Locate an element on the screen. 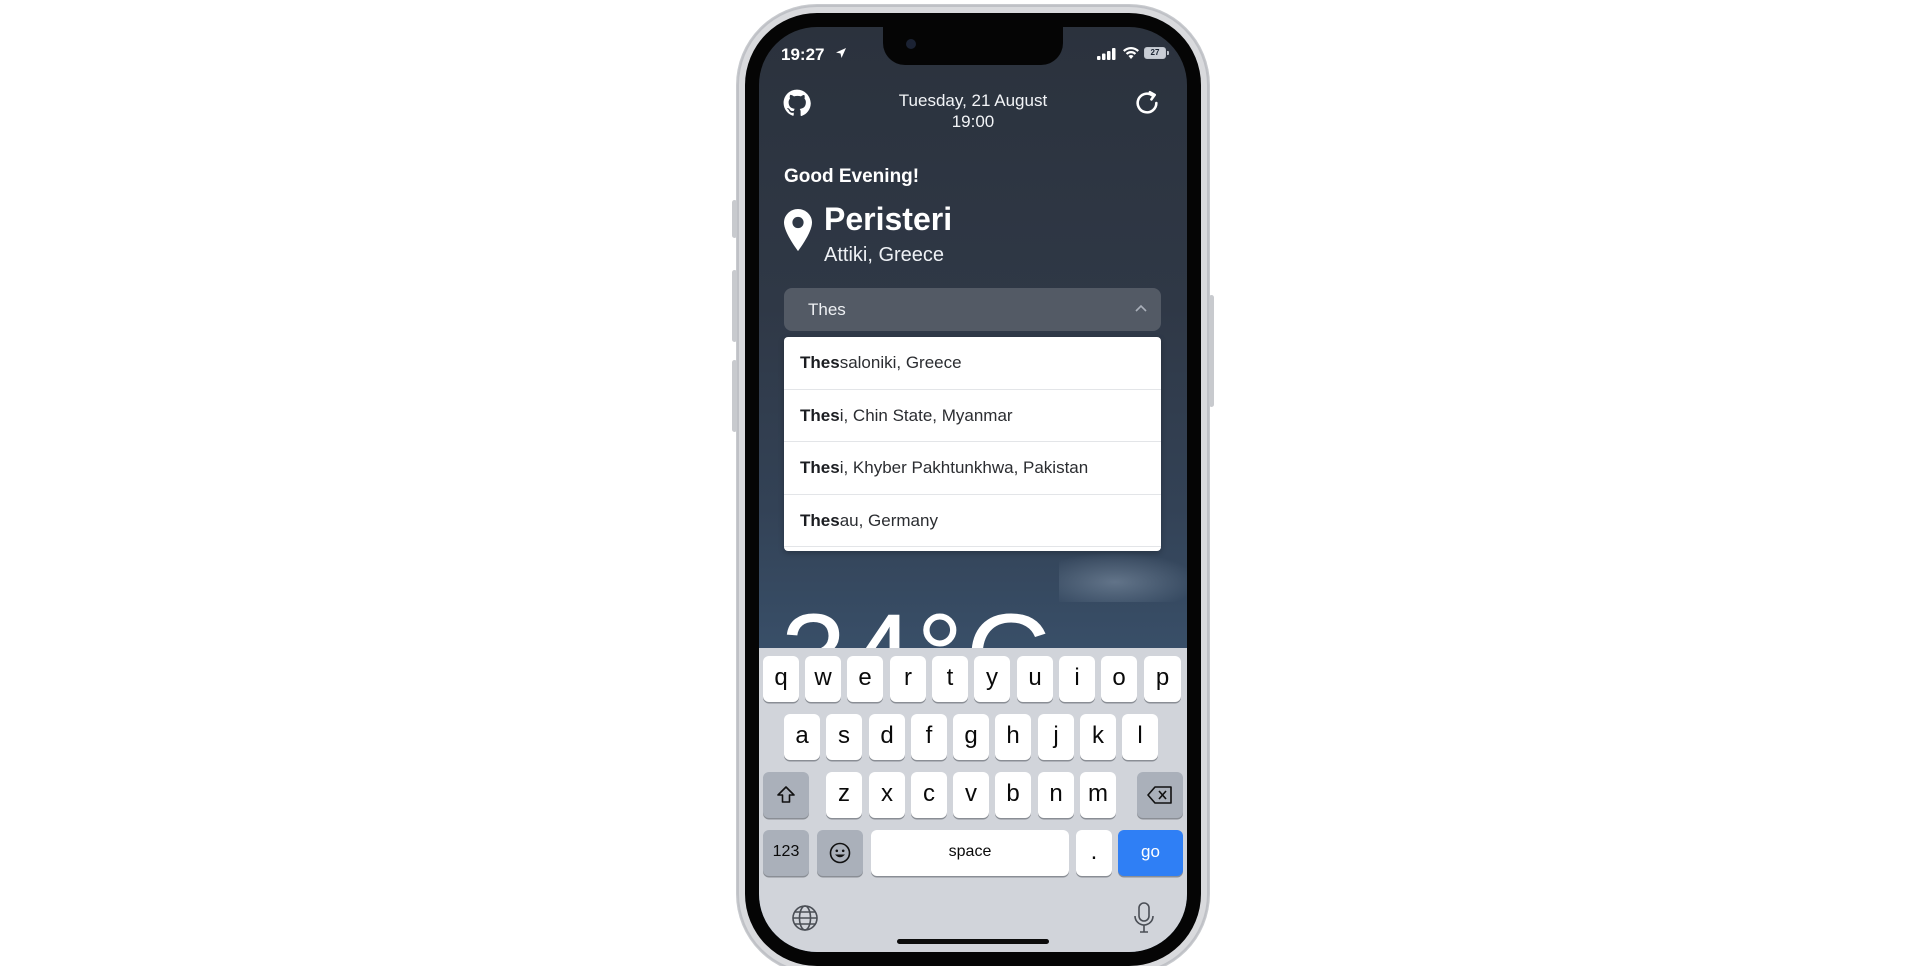  power-button is located at coordinates (1211, 351).